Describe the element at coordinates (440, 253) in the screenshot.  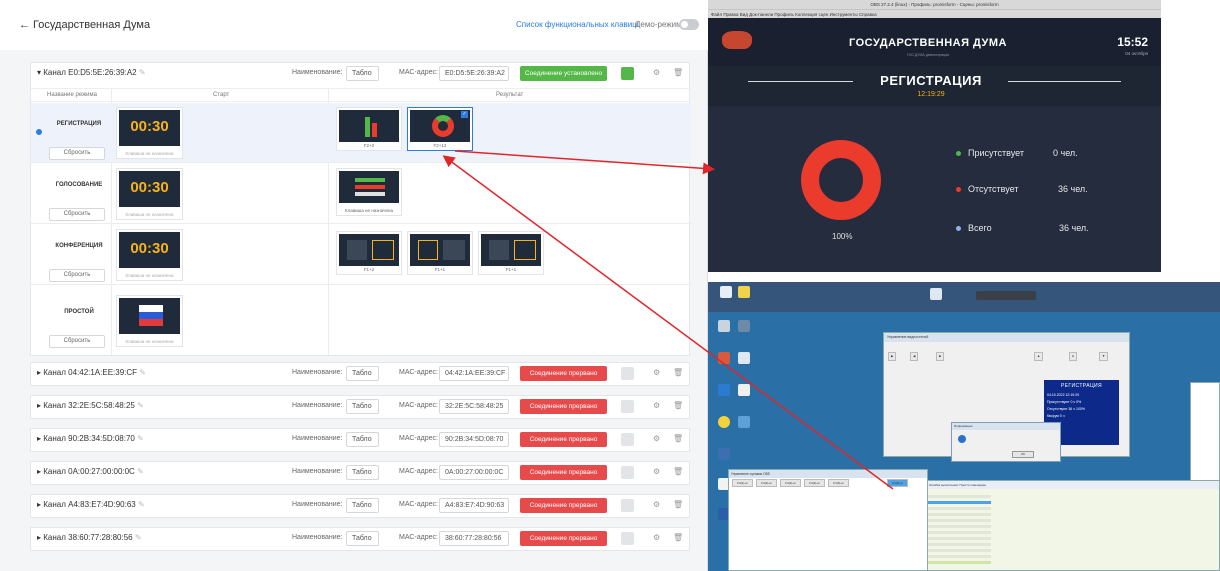
I see `result-tile-speaker-chart: F1+1` at that location.